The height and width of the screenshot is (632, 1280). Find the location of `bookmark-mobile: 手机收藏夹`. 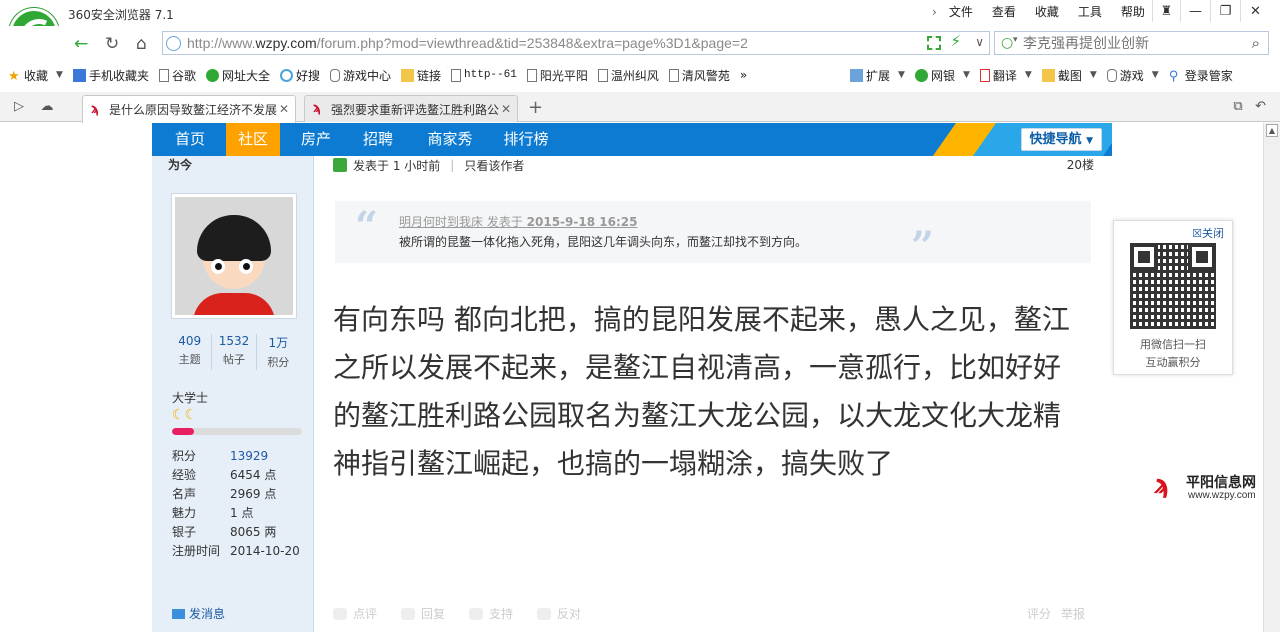

bookmark-mobile: 手机收藏夹 is located at coordinates (110, 75).